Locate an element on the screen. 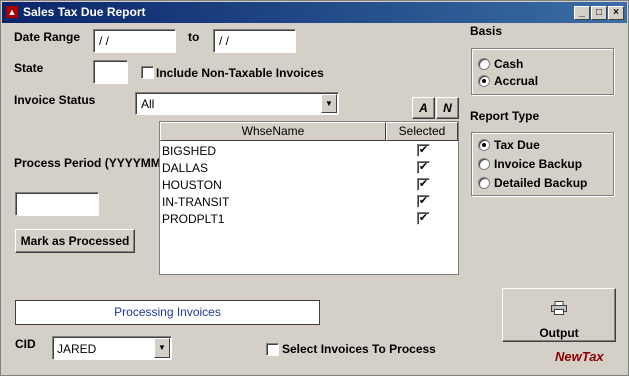 The width and height of the screenshot is (629, 376). select-invoices-label: Select Invoices To Process is located at coordinates (359, 349).